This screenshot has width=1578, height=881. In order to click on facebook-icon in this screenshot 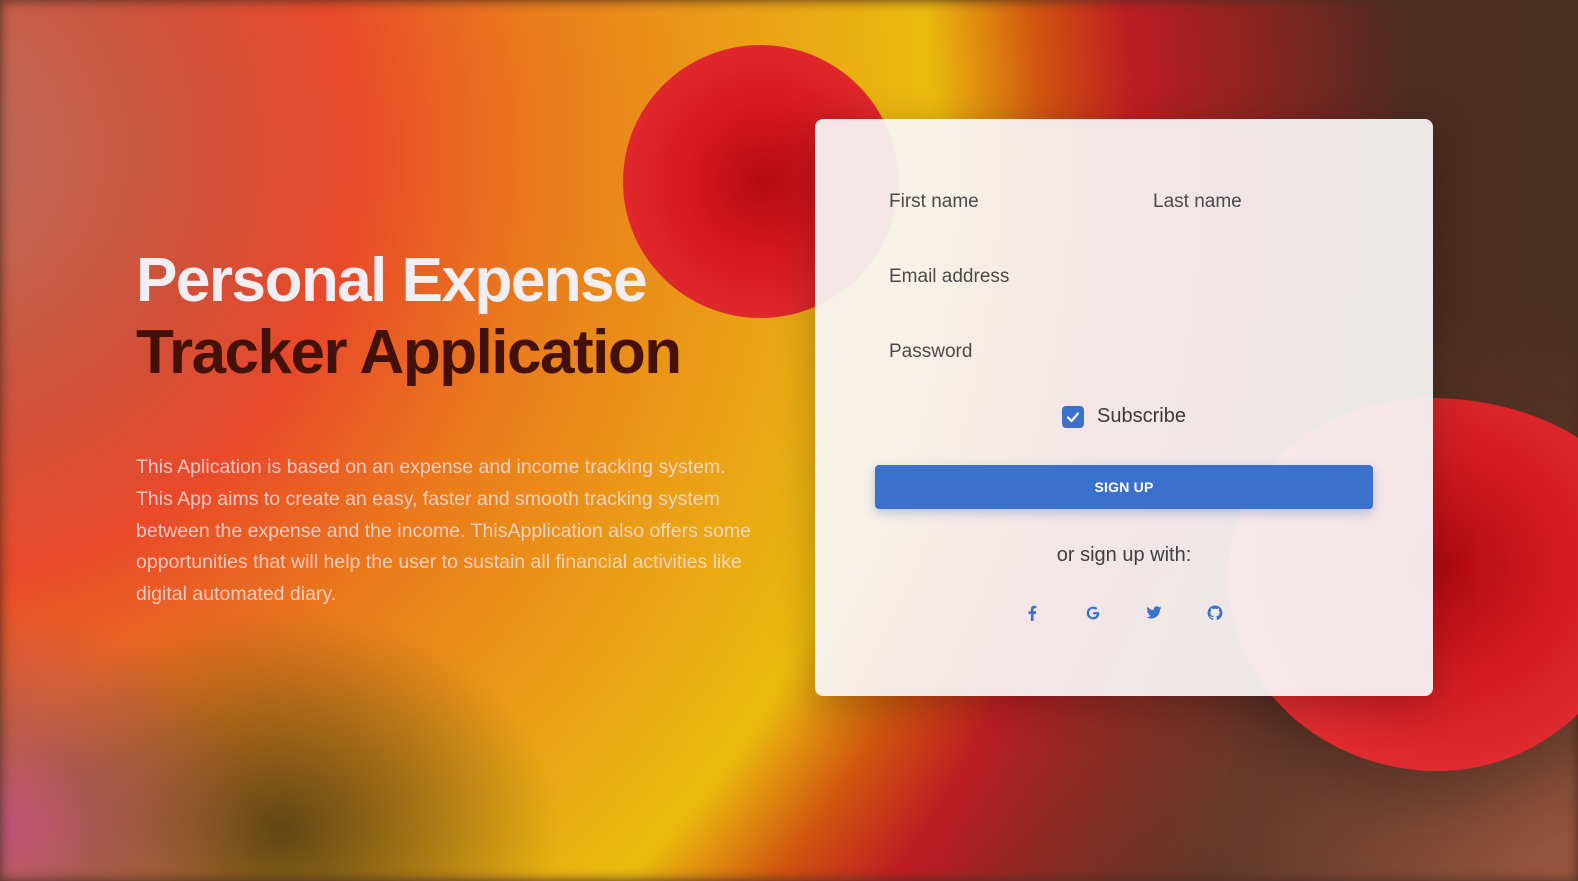, I will do `click(1032, 613)`.